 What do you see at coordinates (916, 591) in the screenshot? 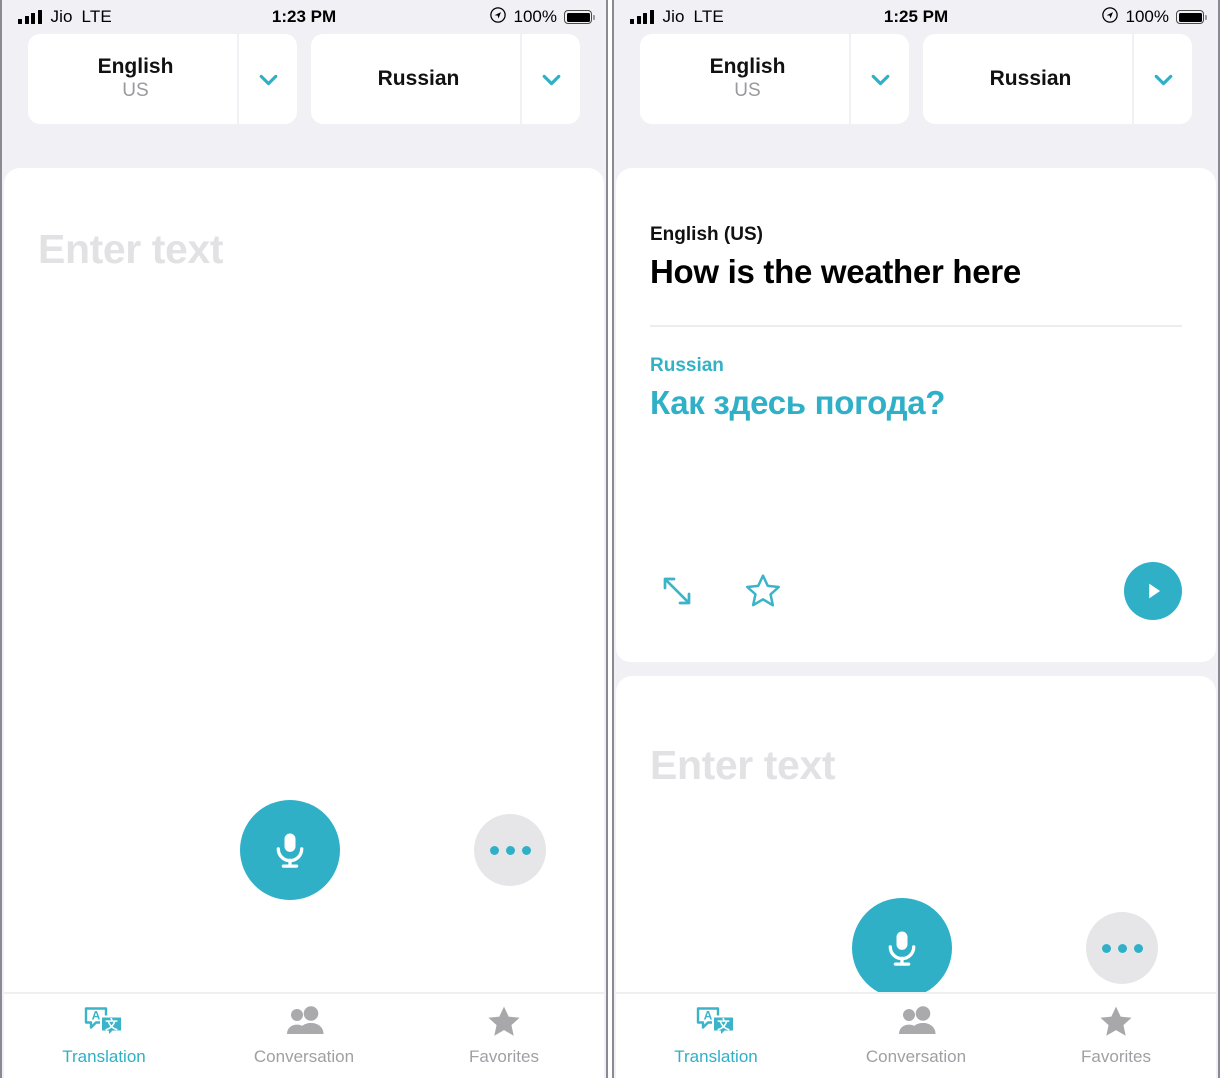
I see `result-actions-row` at bounding box center [916, 591].